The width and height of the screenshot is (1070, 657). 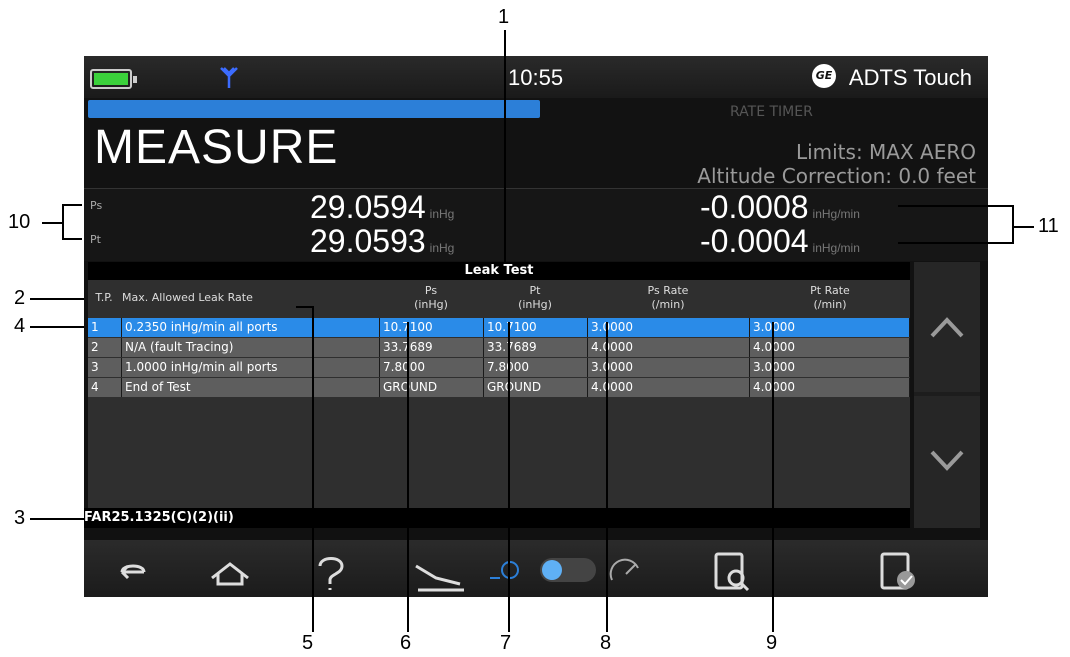 I want to click on clock: 10:55, so click(x=536, y=77).